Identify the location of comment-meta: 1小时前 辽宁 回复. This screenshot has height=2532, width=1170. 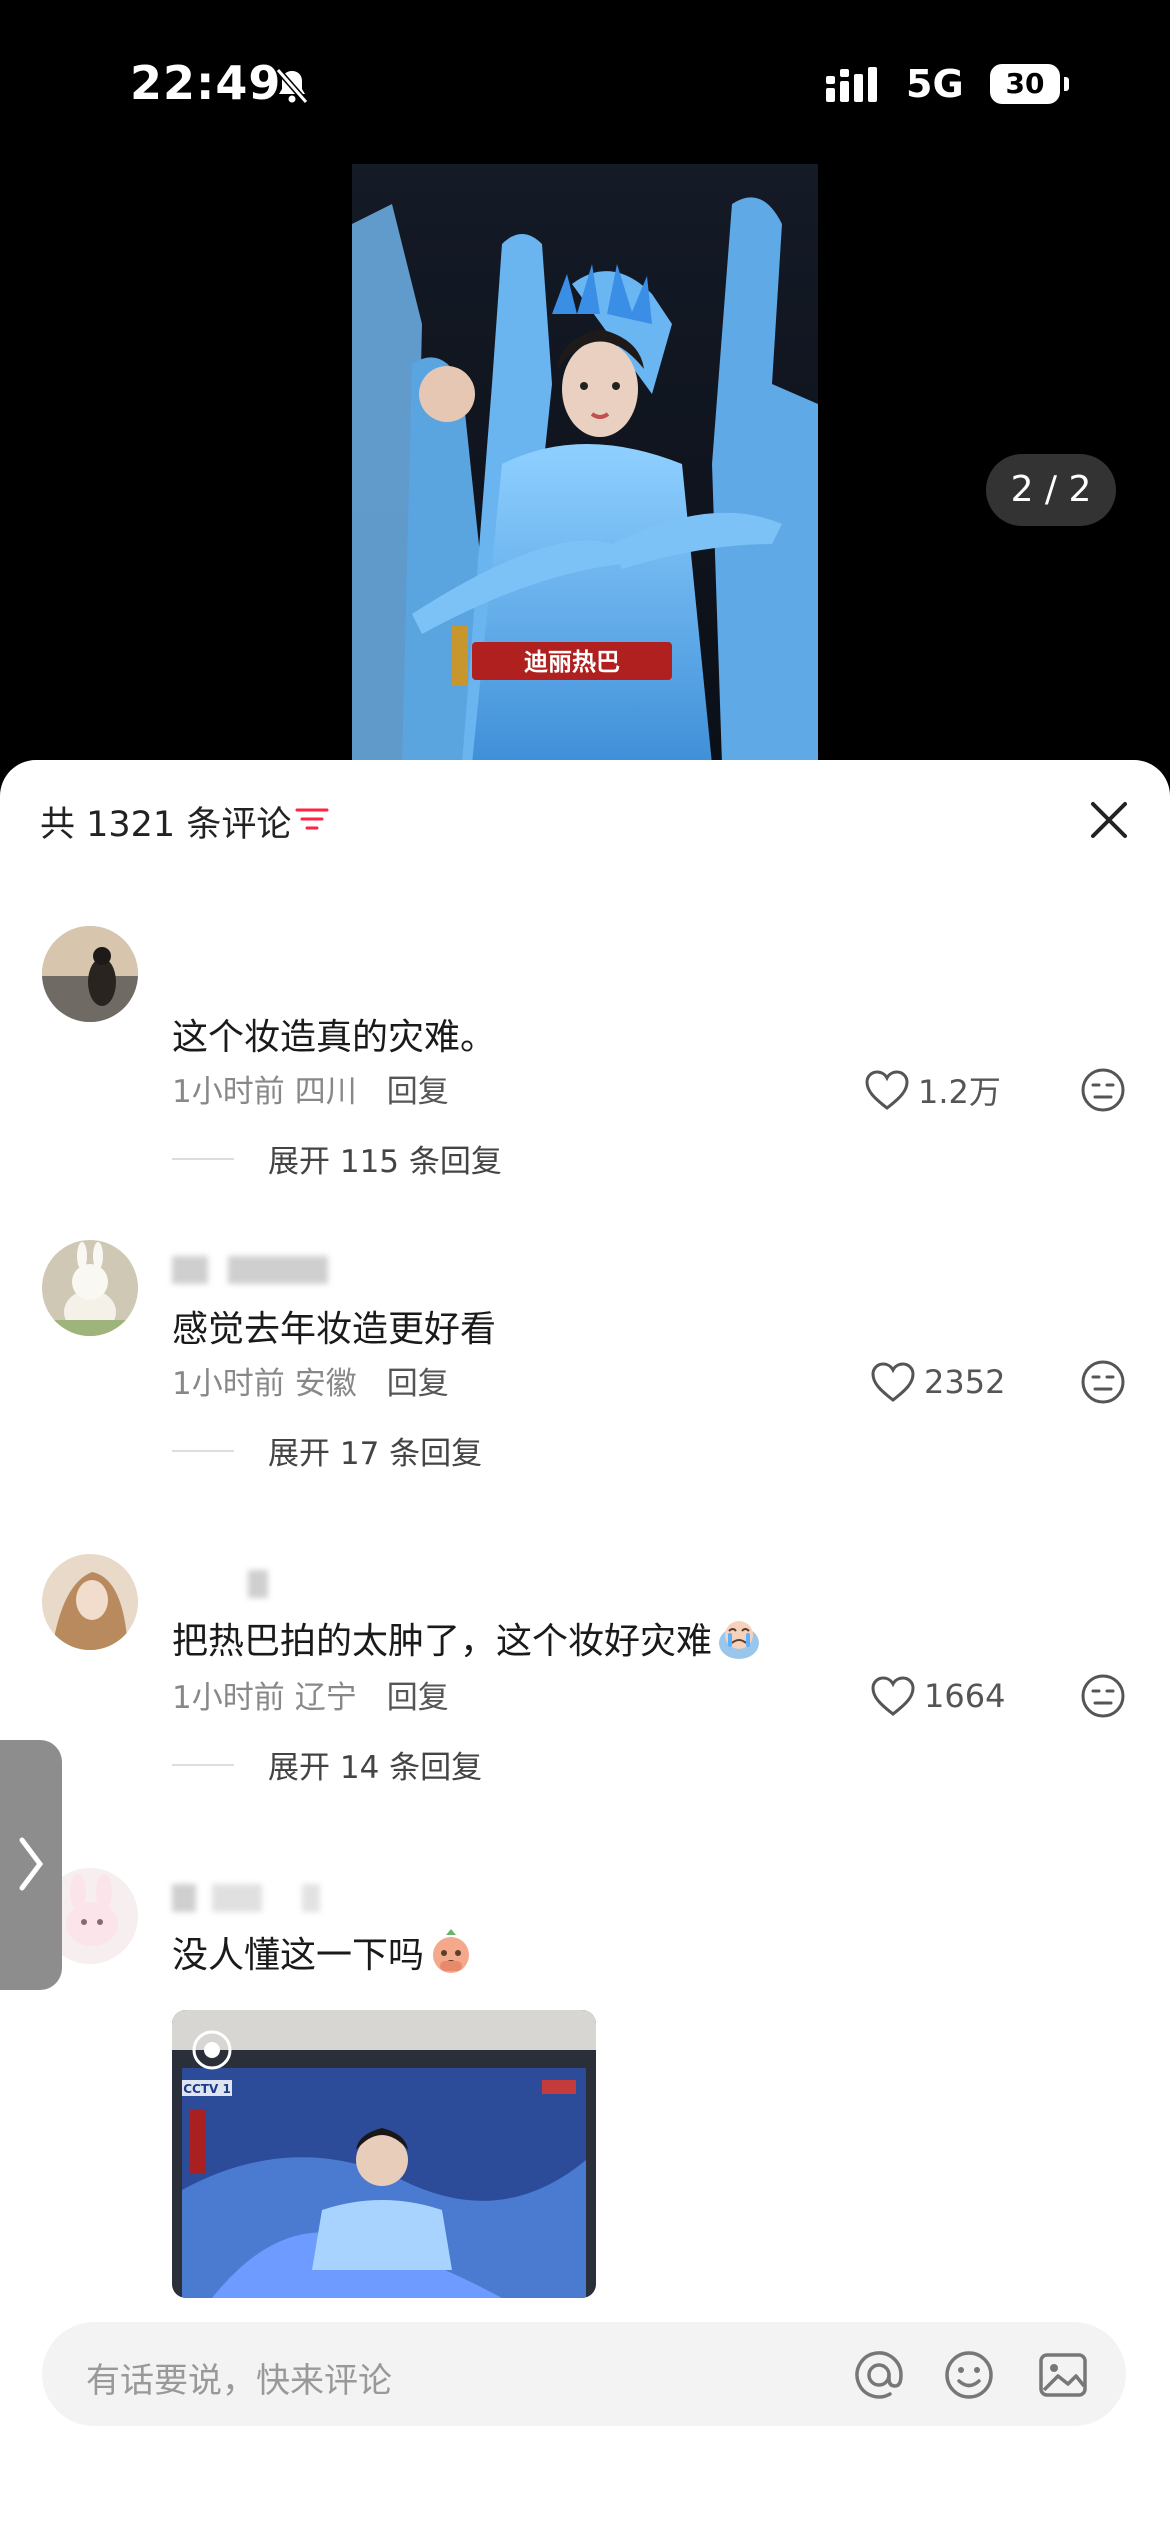
(315, 1694).